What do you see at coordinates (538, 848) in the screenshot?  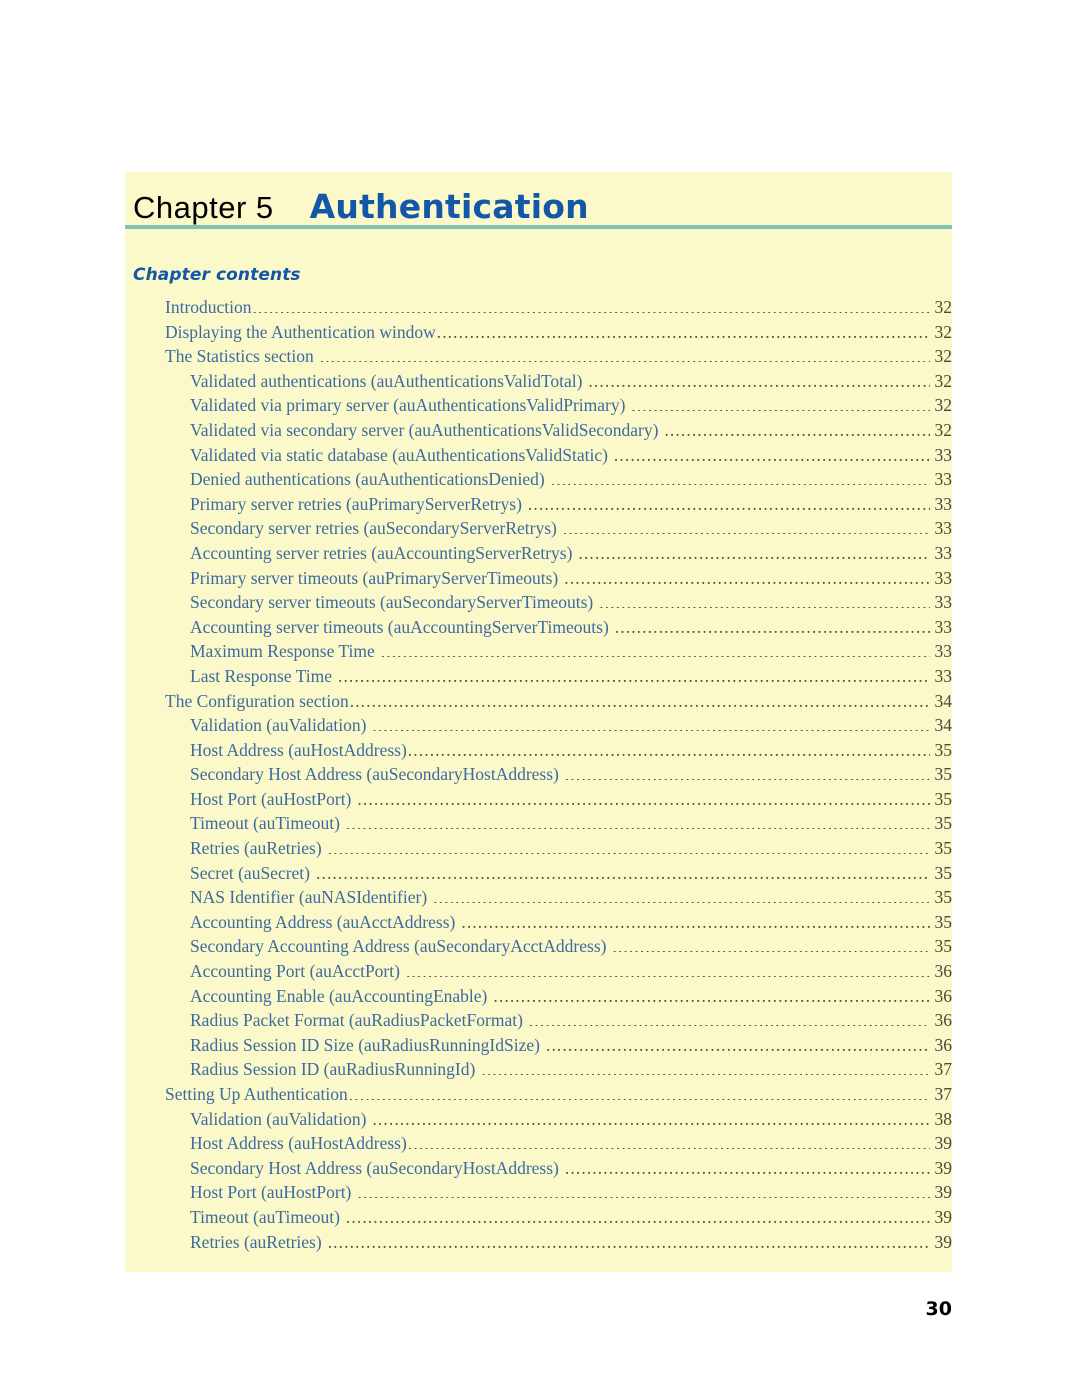 I see `toc-entry: Retries (auRetries) 35` at bounding box center [538, 848].